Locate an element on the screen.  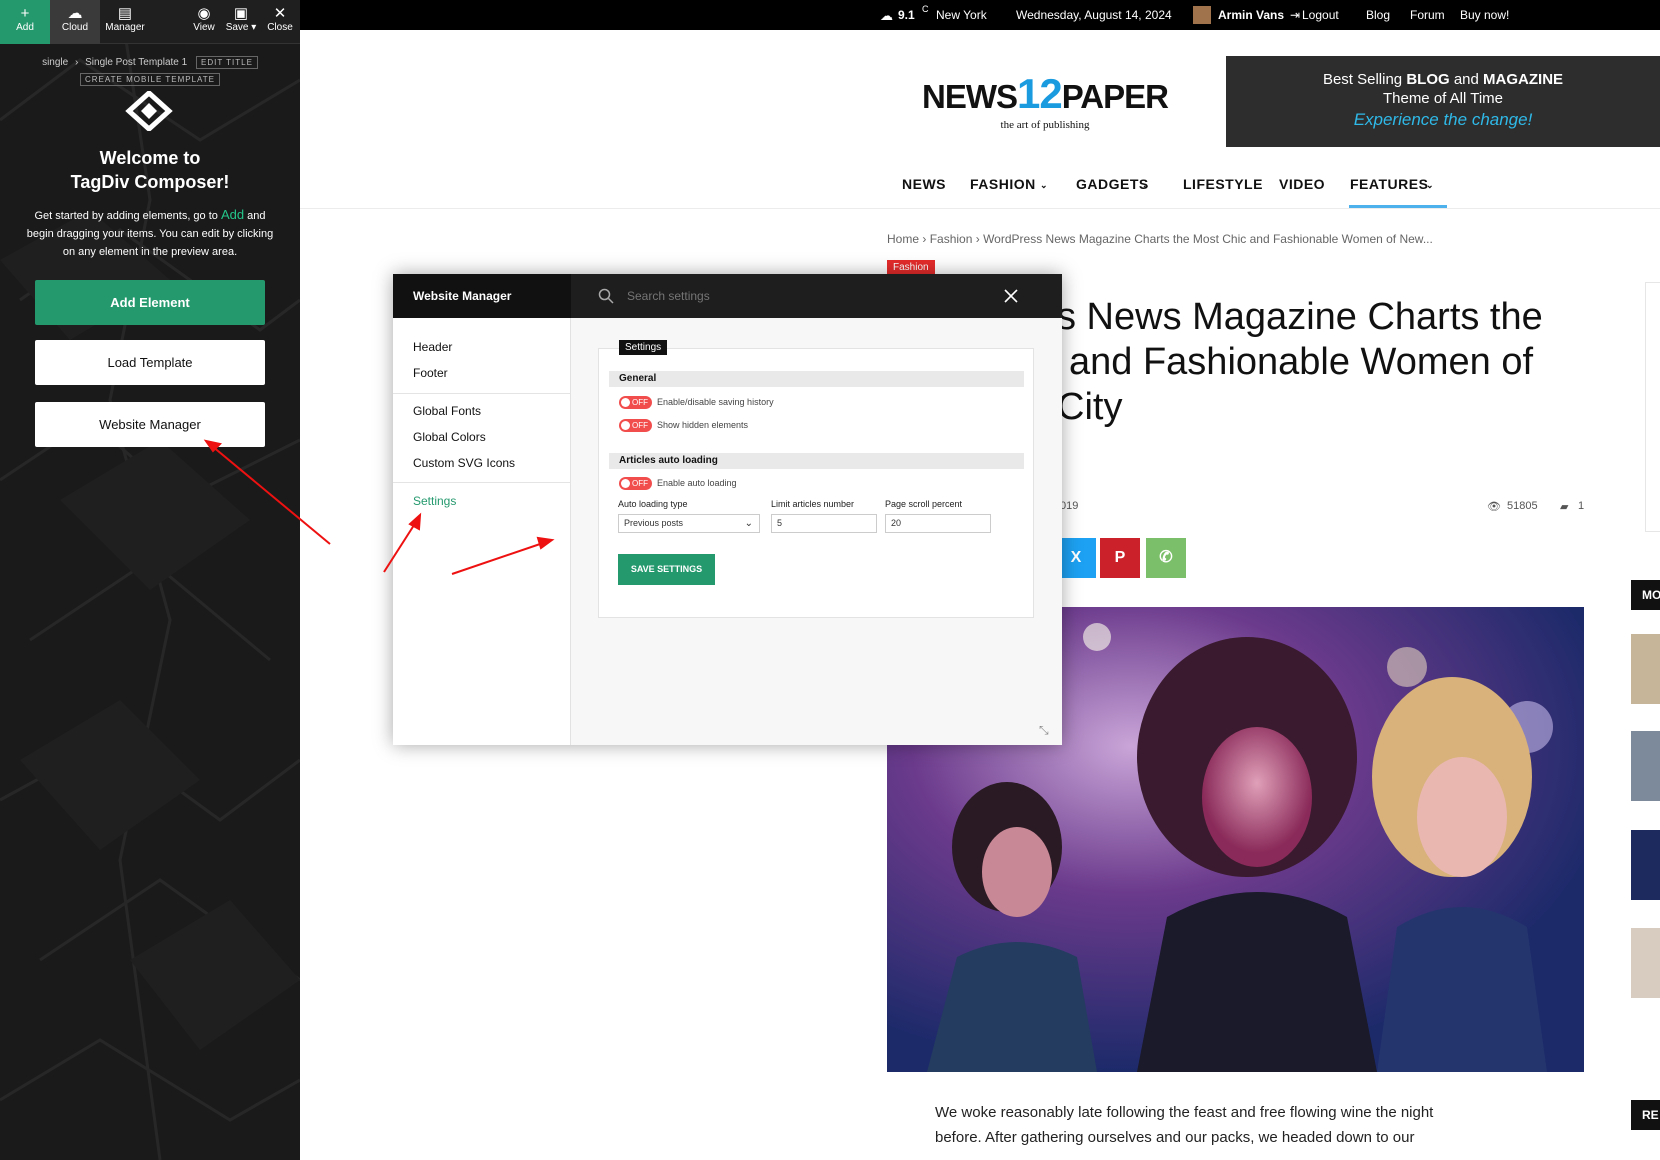
save-tool-button: ▣ Save ▾ is located at coordinates (241, 22).